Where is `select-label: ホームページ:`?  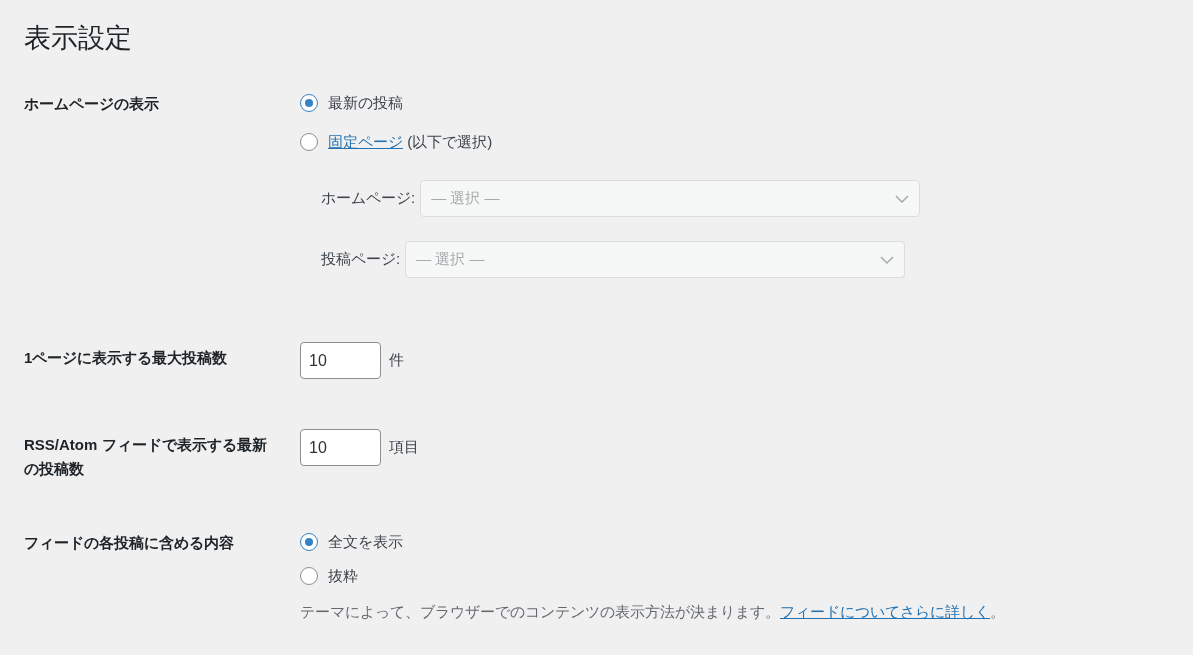
select-label: ホームページ: is located at coordinates (368, 198).